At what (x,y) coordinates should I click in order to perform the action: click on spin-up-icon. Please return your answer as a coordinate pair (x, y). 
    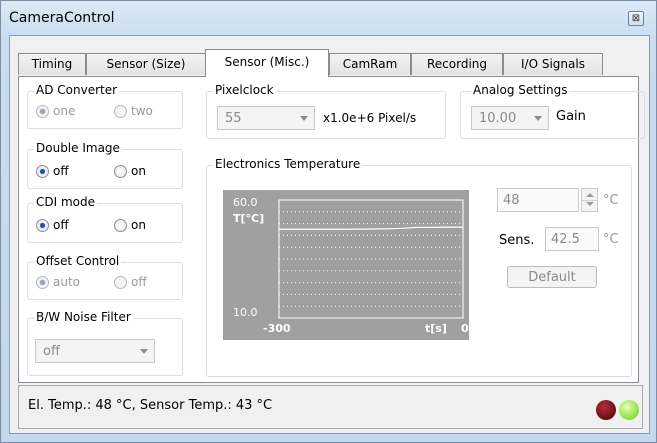
    Looking at the image, I should click on (590, 195).